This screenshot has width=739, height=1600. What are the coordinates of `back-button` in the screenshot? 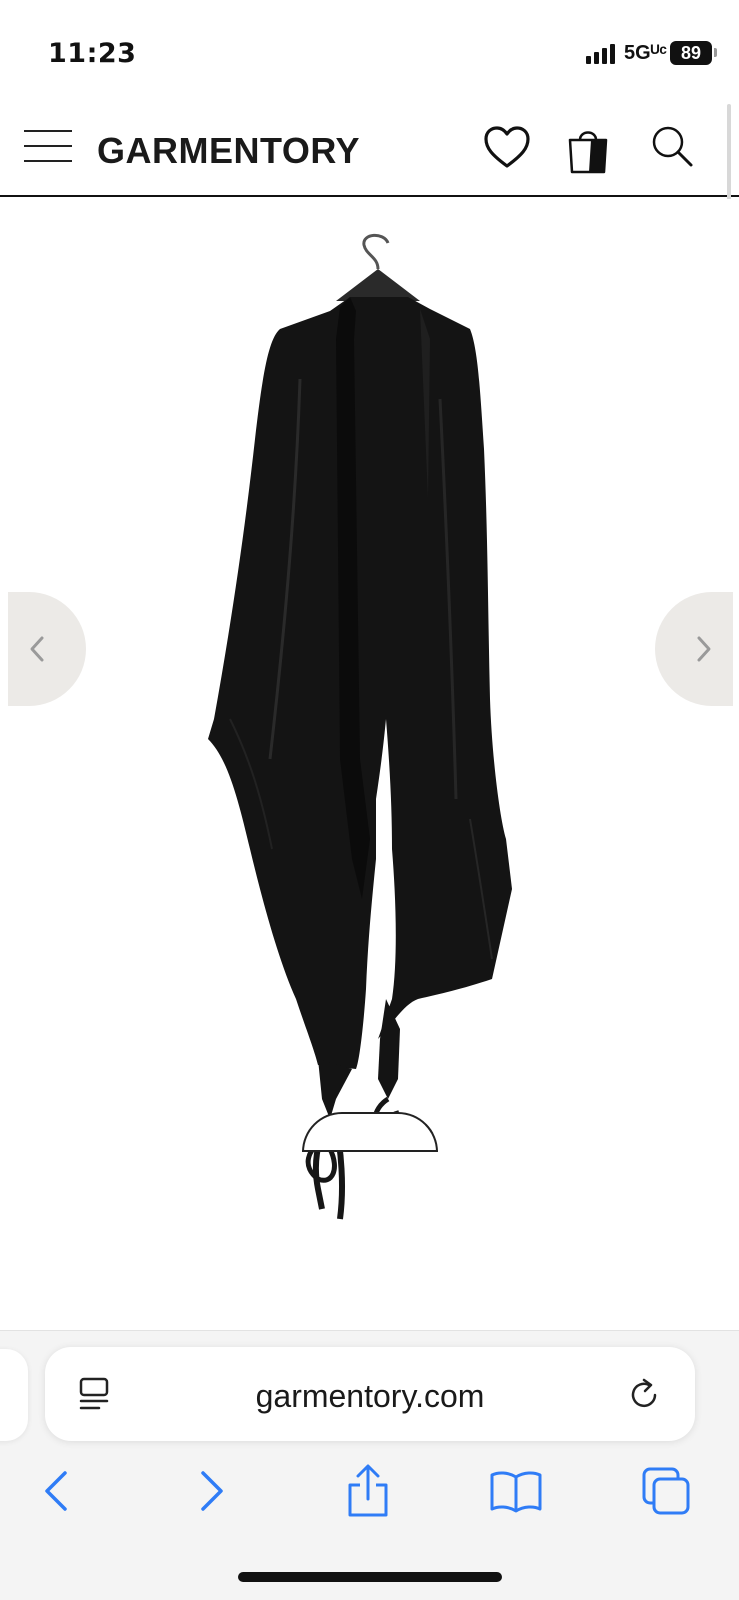 It's located at (56, 1491).